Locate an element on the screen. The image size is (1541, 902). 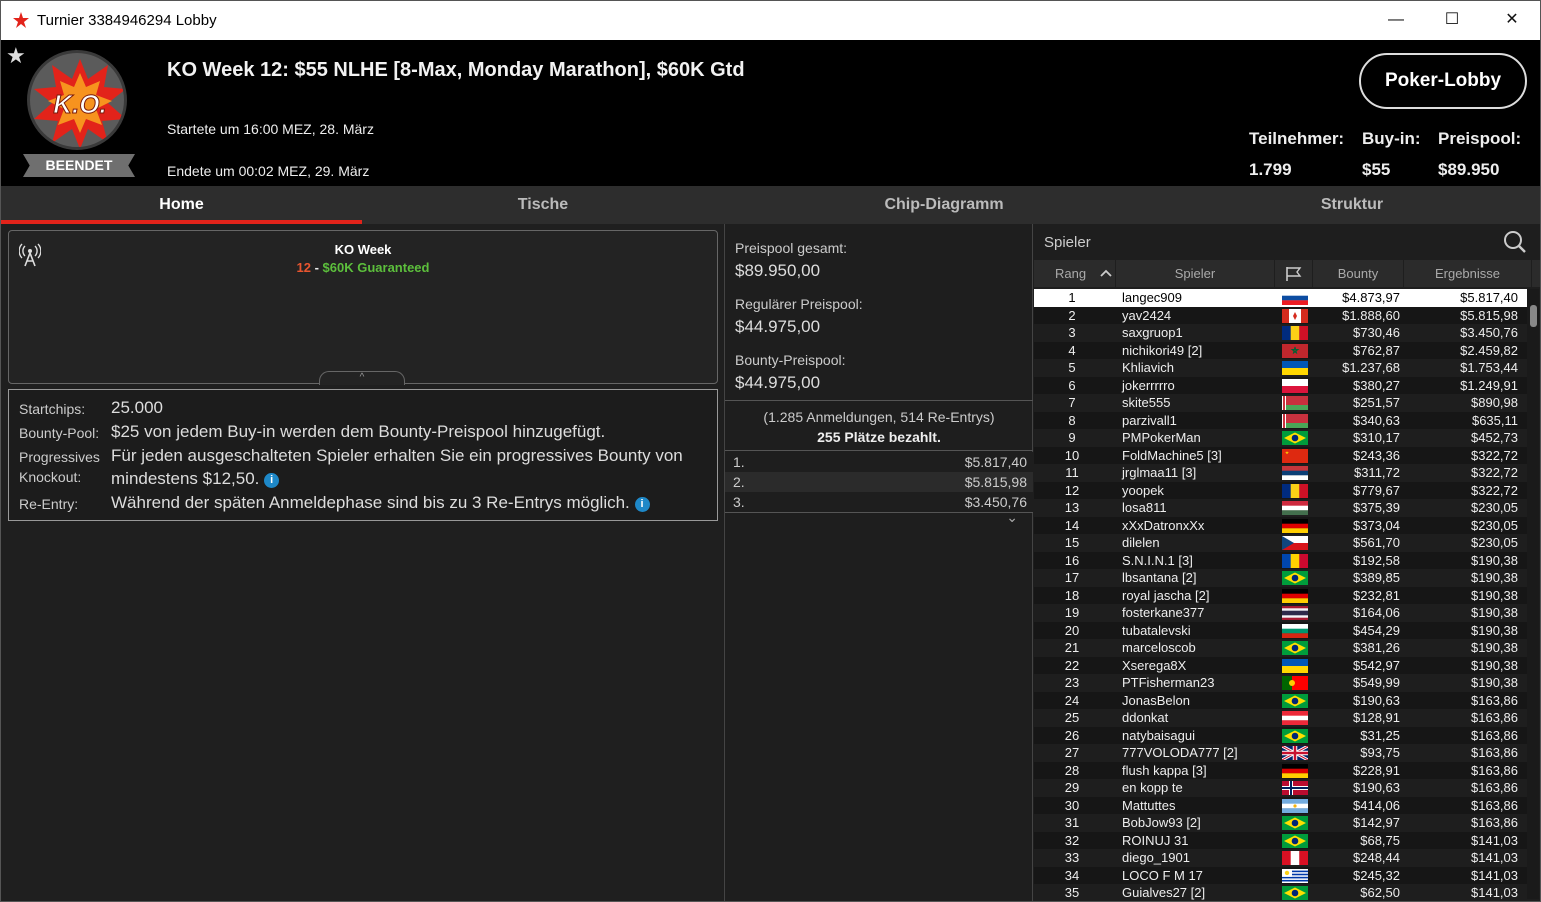
table-row: 15 dilelen $561,70 $230,05 is located at coordinates (1281, 543).